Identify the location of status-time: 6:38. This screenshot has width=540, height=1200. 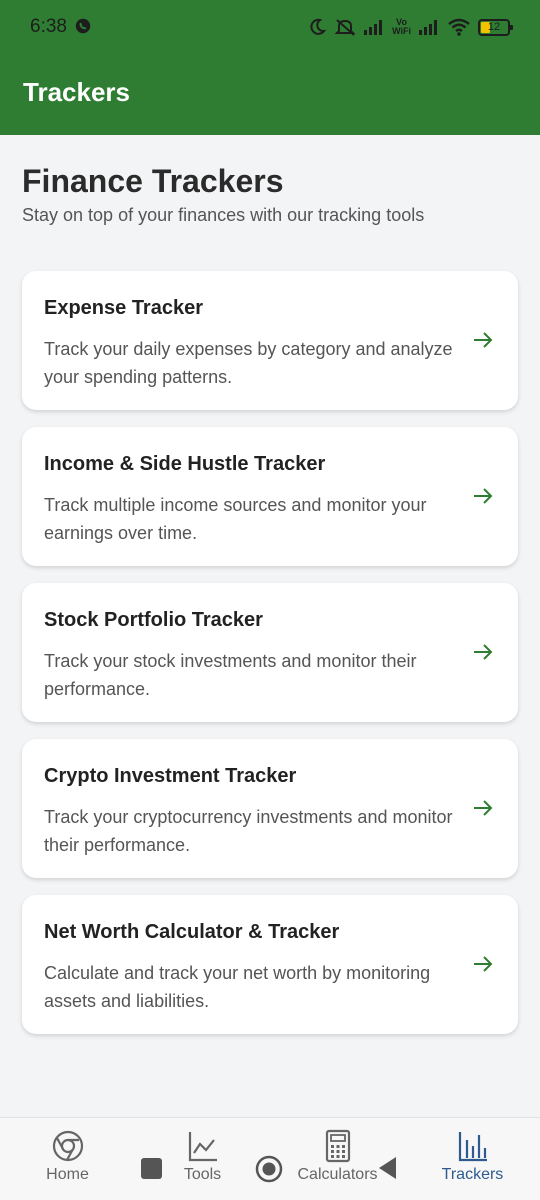
(48, 26).